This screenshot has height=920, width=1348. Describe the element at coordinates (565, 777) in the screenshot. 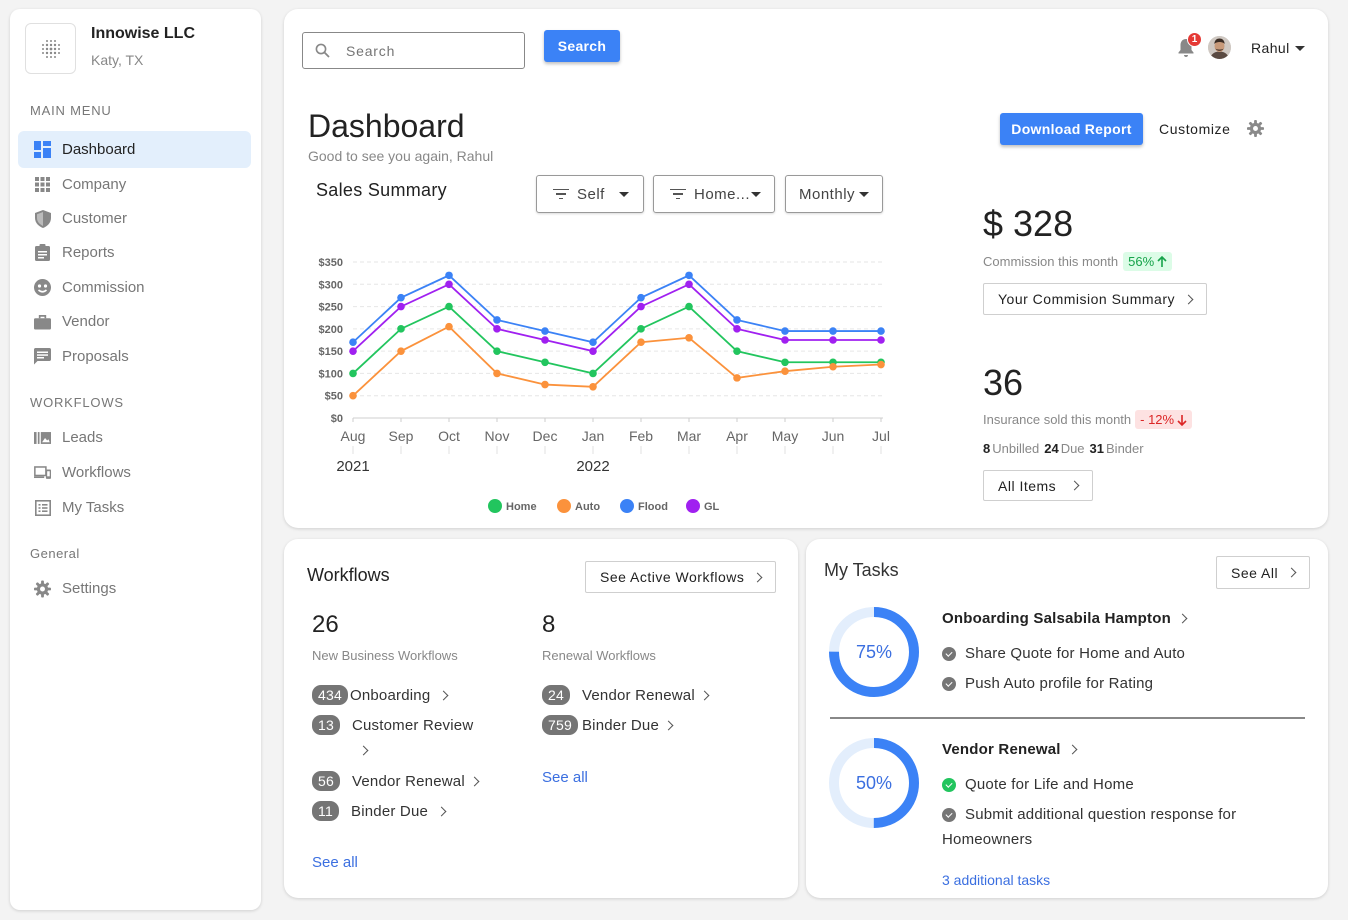

I see `see-all-renewal-link: See all` at that location.